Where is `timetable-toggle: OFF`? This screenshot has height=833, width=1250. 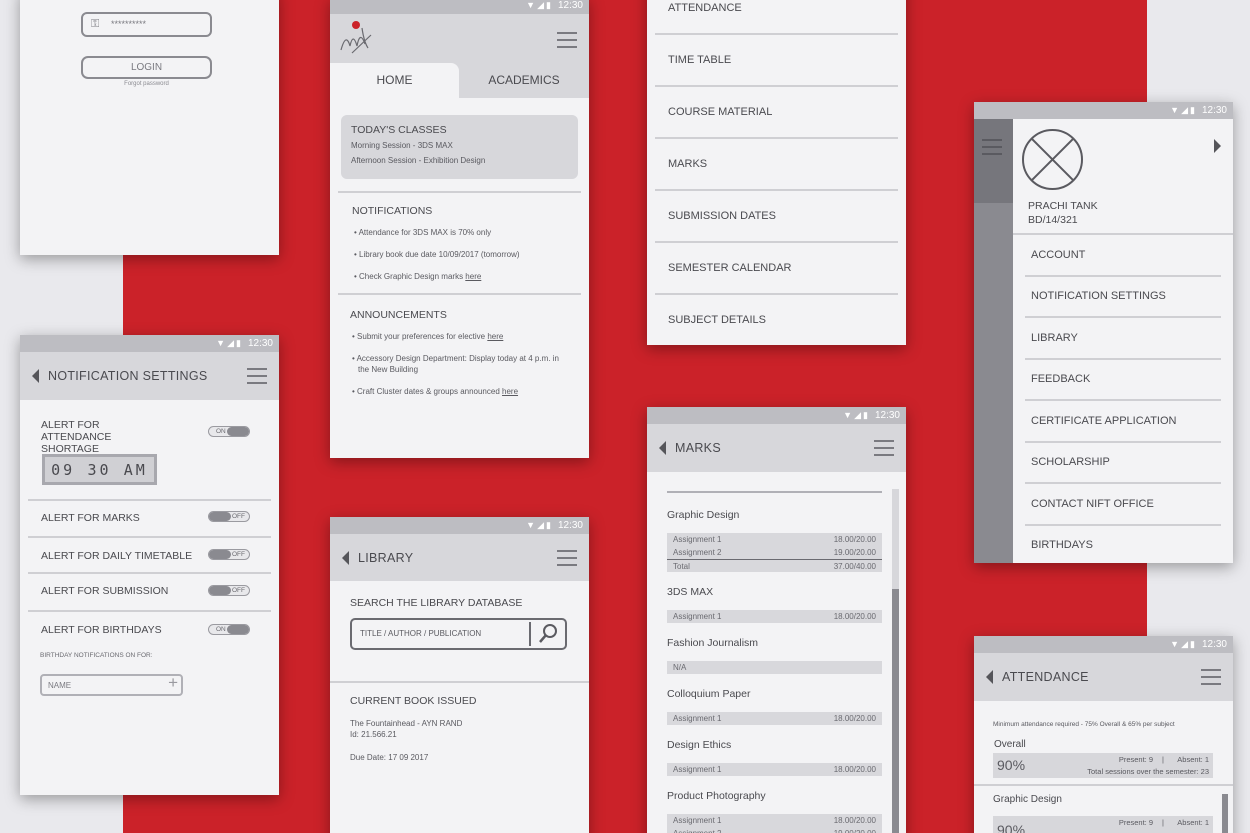
timetable-toggle: OFF is located at coordinates (229, 554).